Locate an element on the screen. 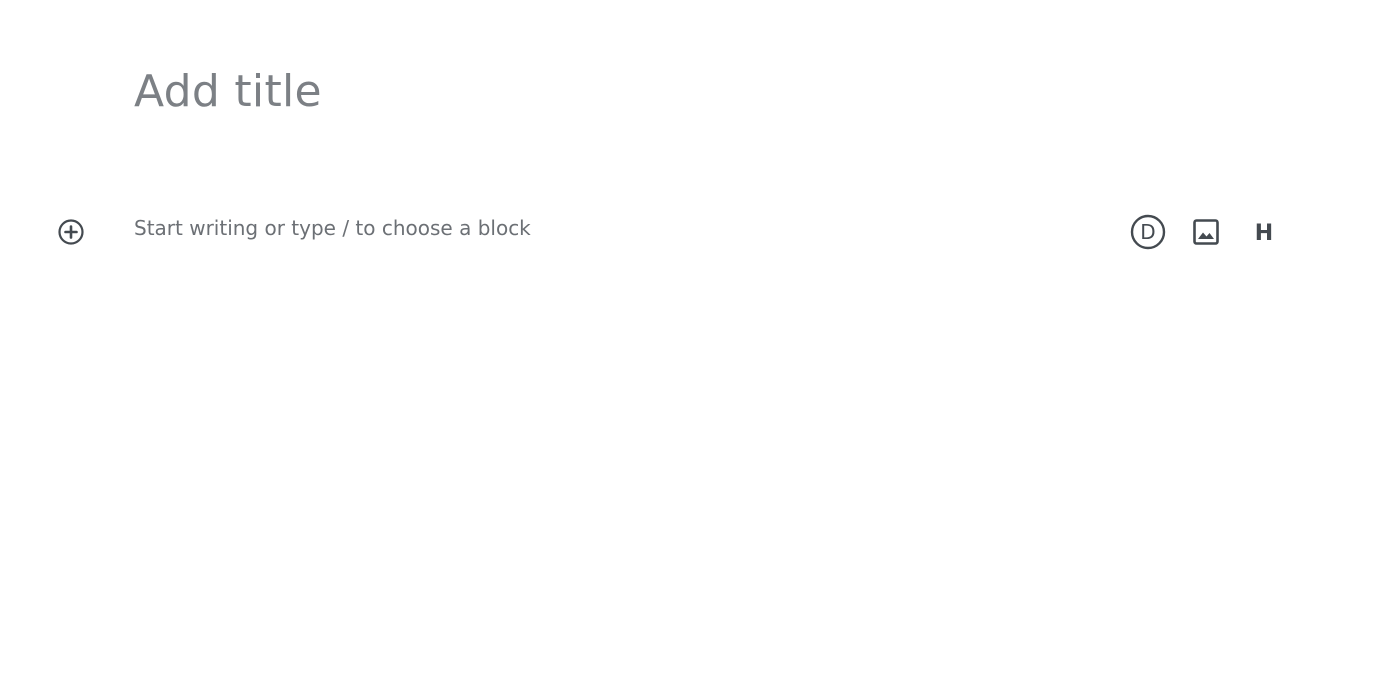  divi-builder-button: D is located at coordinates (1148, 232).